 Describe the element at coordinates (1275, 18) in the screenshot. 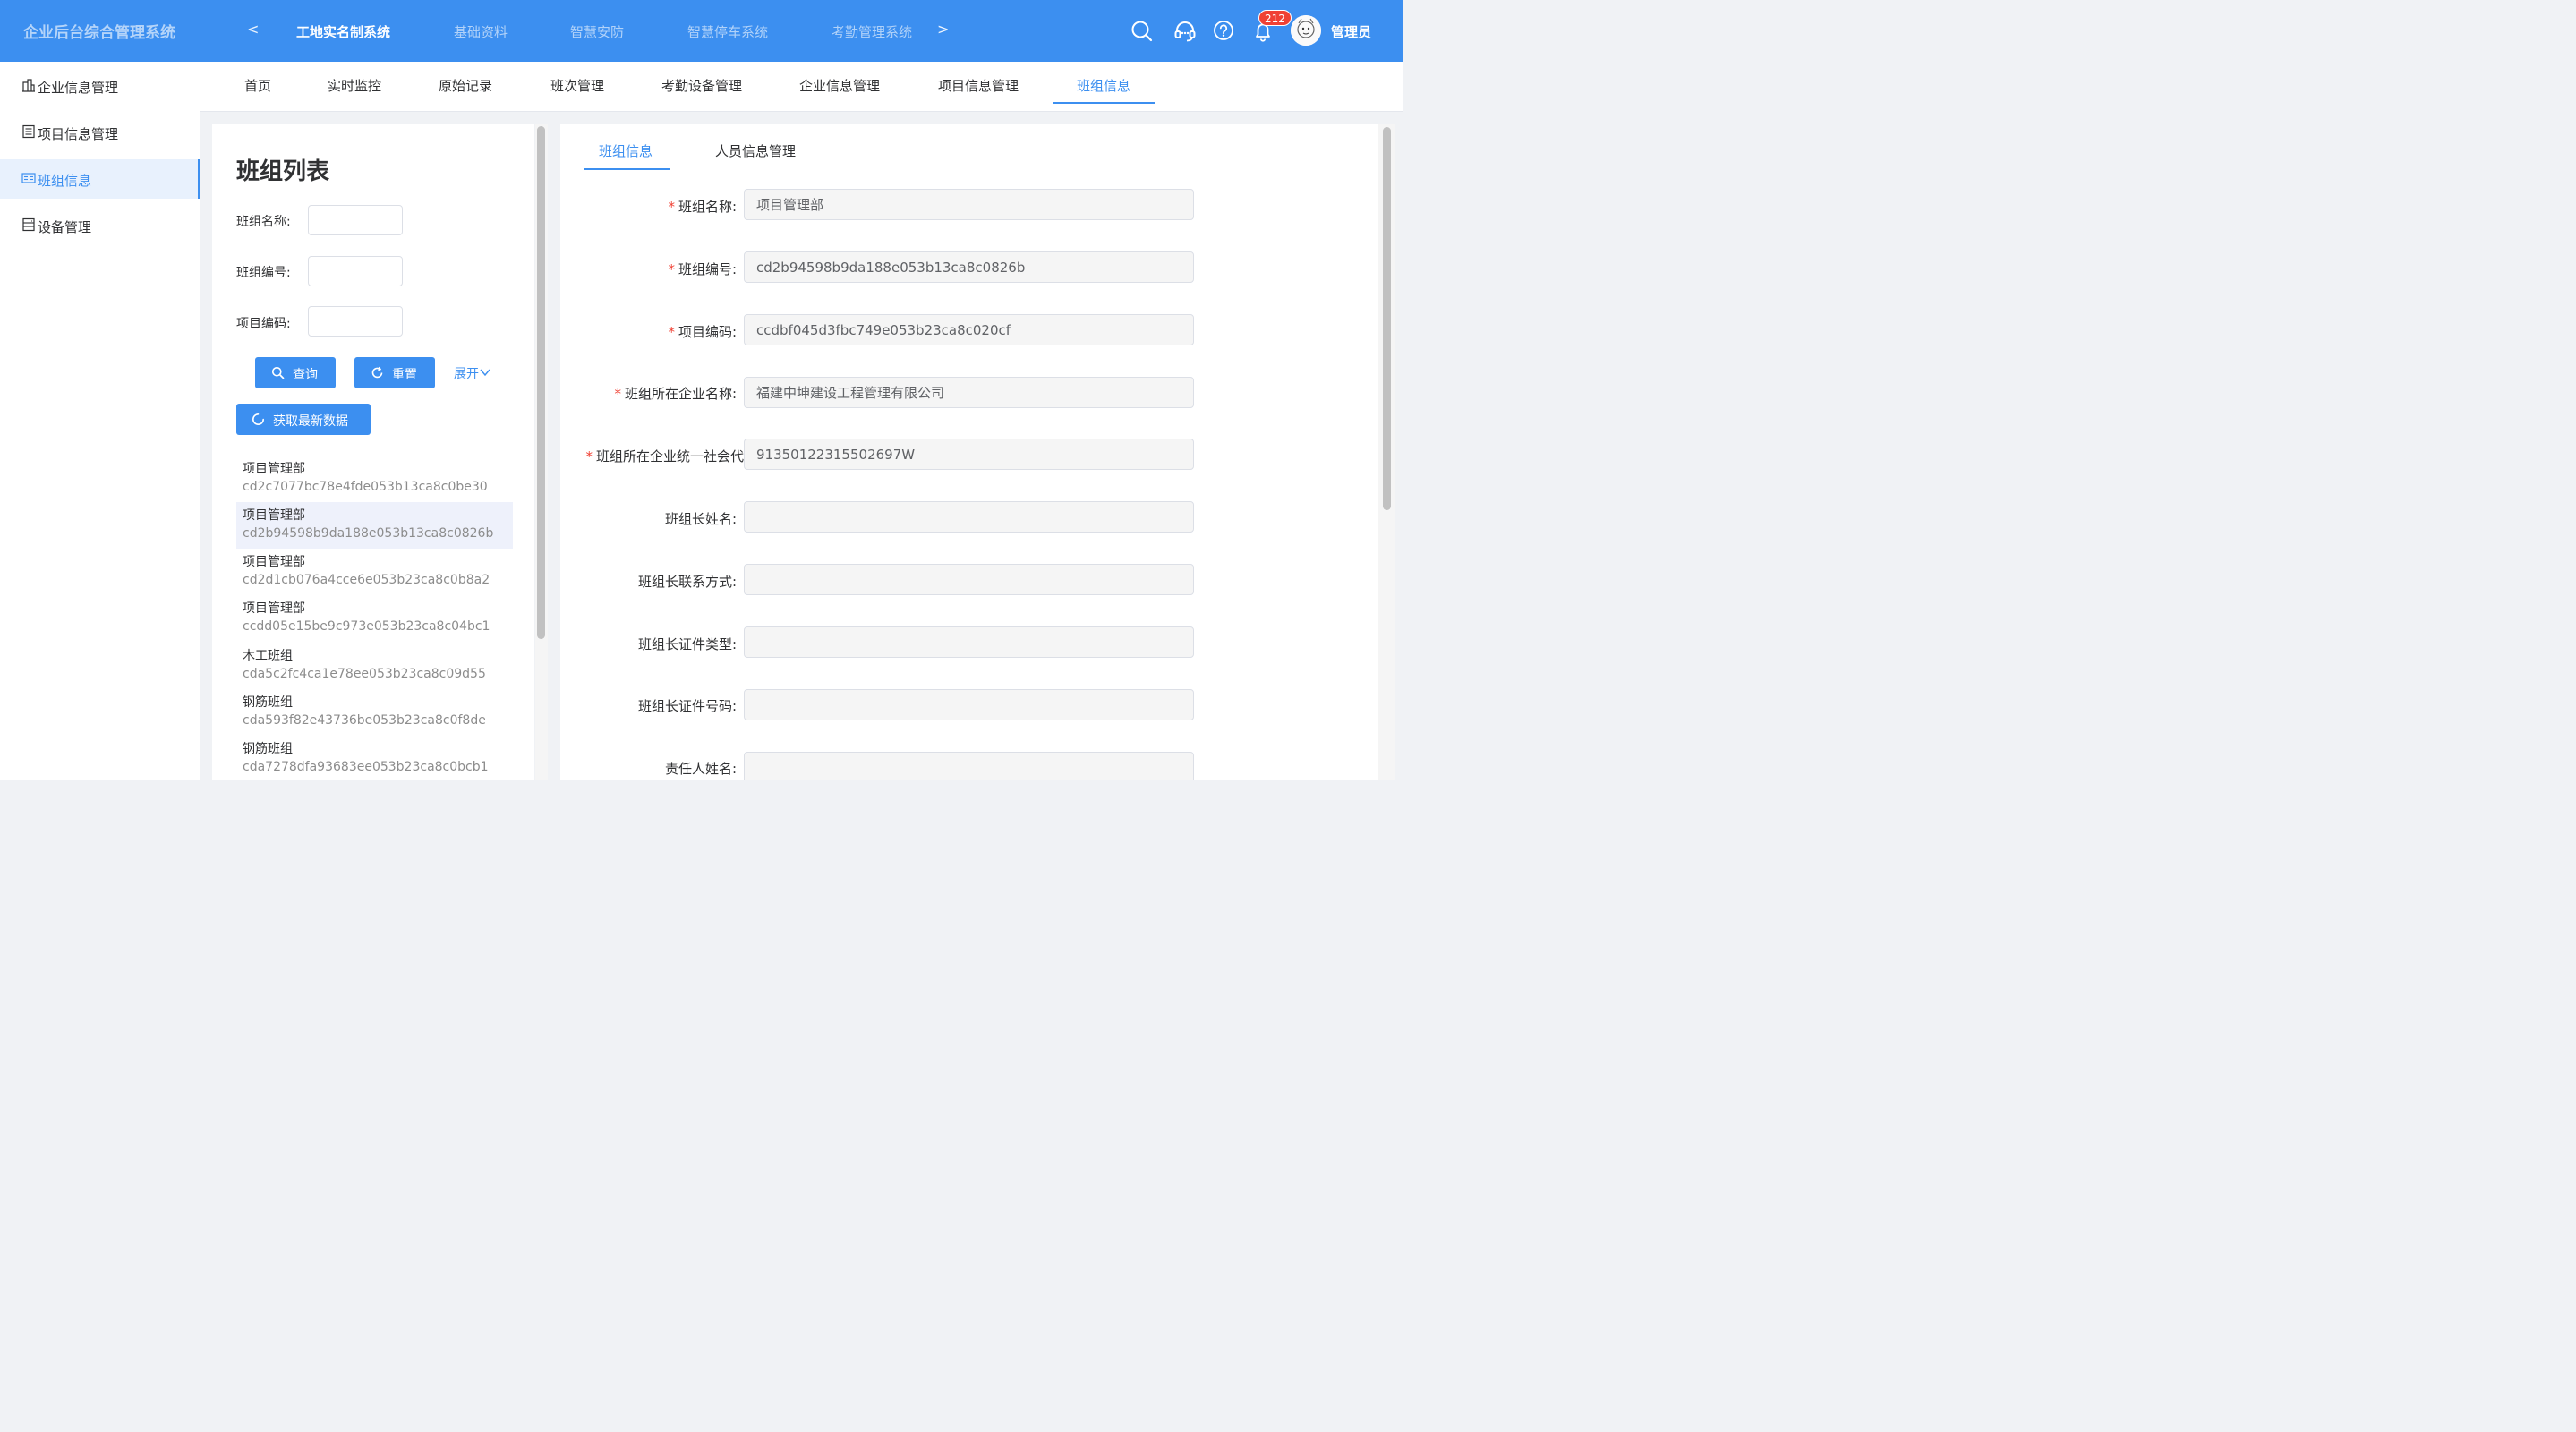

I see `notification-badge: 212` at that location.